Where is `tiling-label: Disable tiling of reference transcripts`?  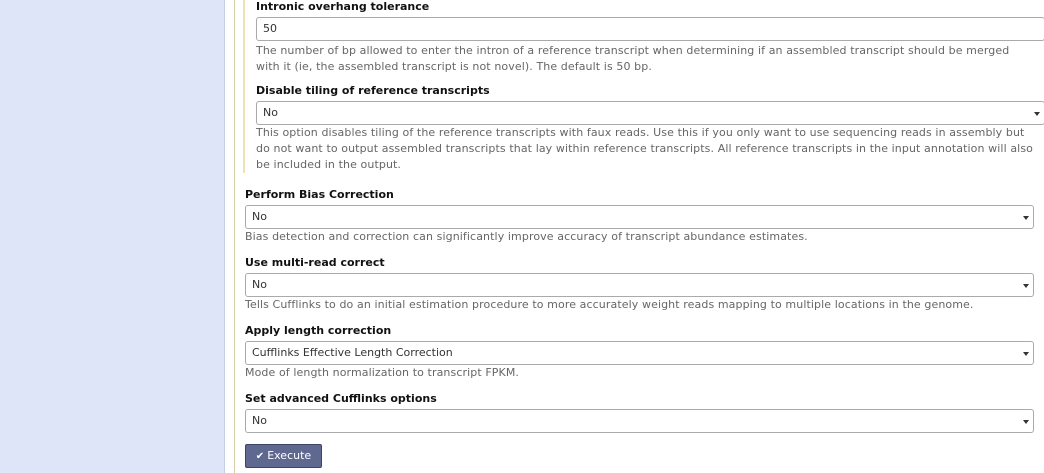 tiling-label: Disable tiling of reference transcripts is located at coordinates (373, 90).